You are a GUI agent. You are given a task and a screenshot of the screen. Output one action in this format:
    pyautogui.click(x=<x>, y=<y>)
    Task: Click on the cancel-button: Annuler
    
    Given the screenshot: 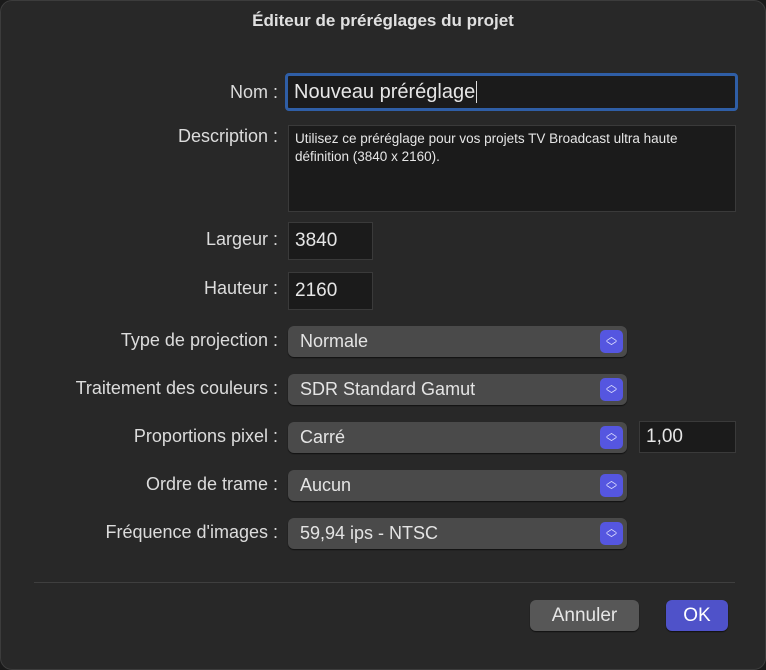 What is the action you would take?
    pyautogui.click(x=584, y=615)
    